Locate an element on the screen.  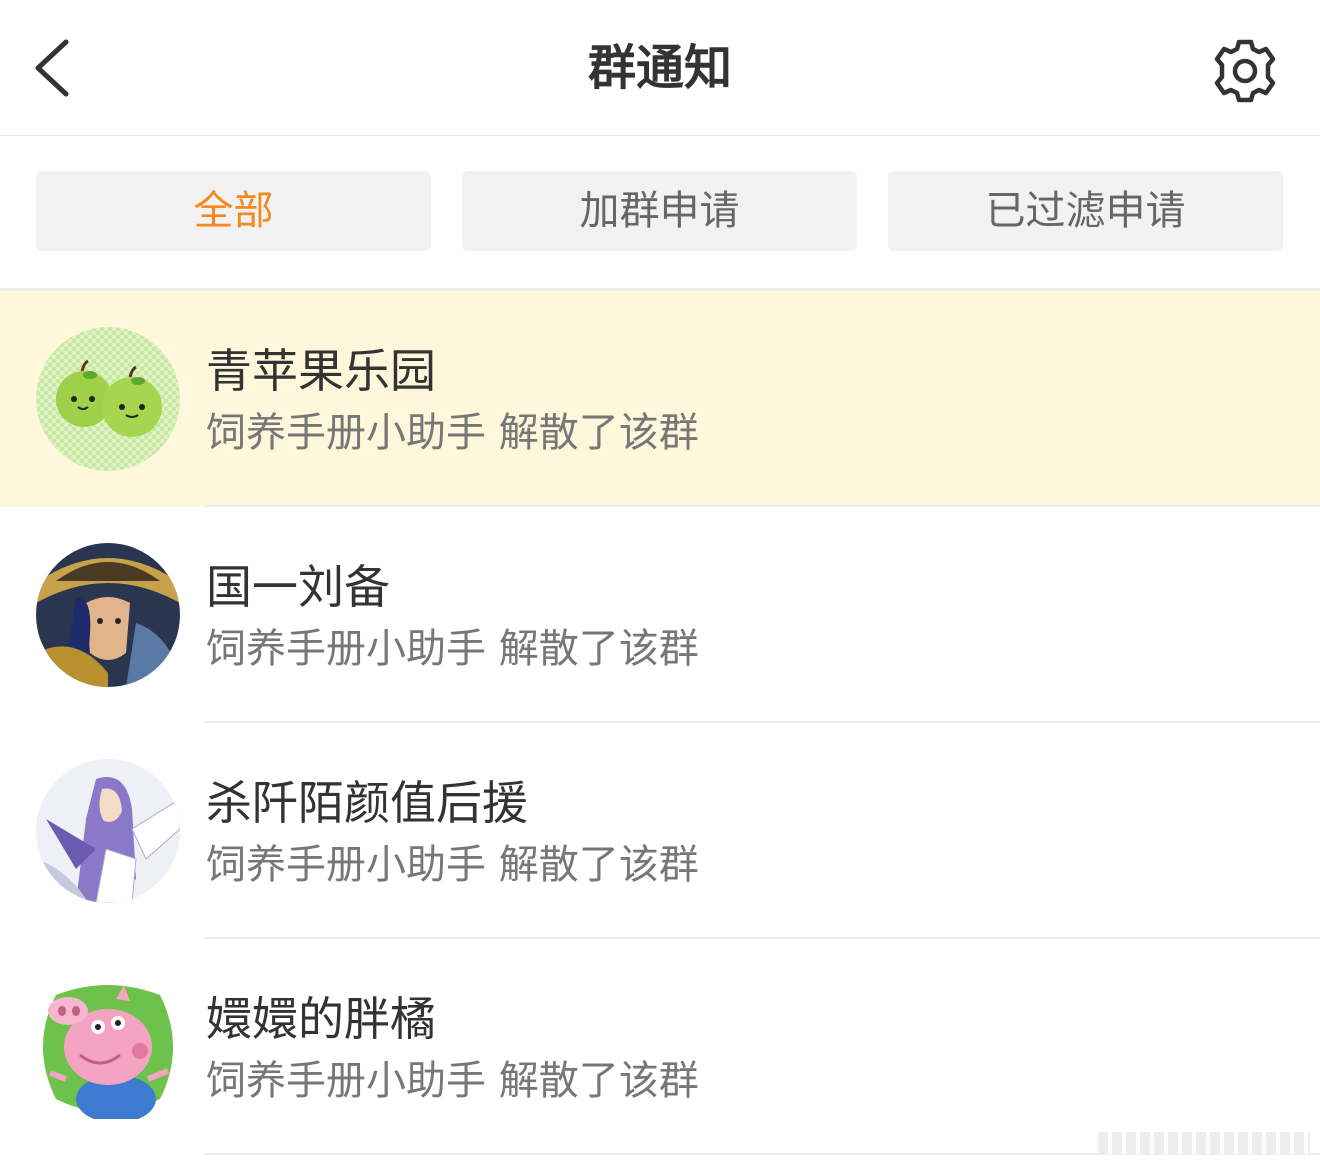
cartoon-pig-avatar is located at coordinates (108, 1047).